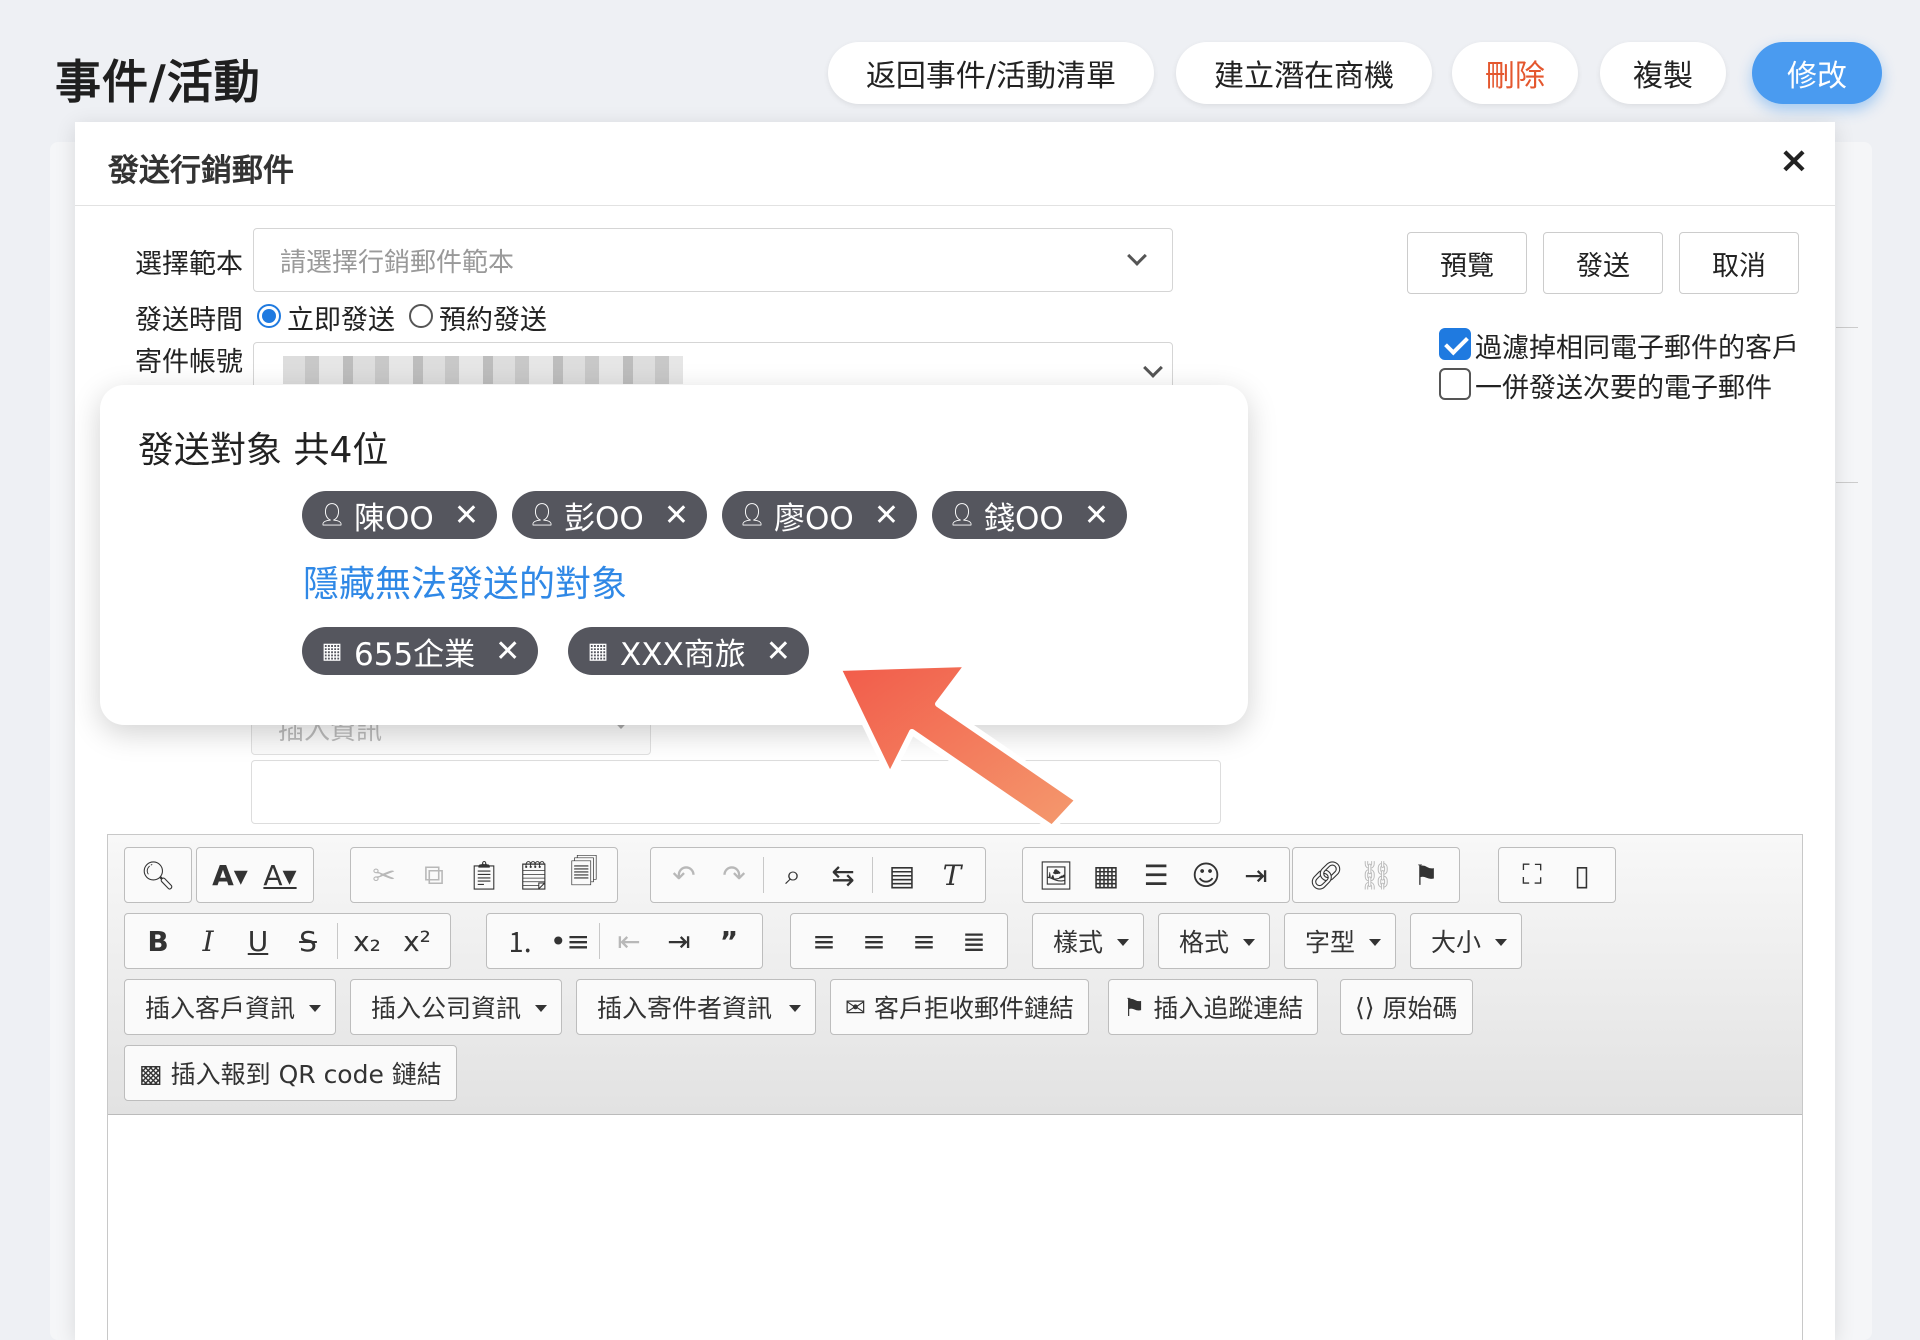  What do you see at coordinates (417, 941) in the screenshot?
I see `superscript-icon: x²` at bounding box center [417, 941].